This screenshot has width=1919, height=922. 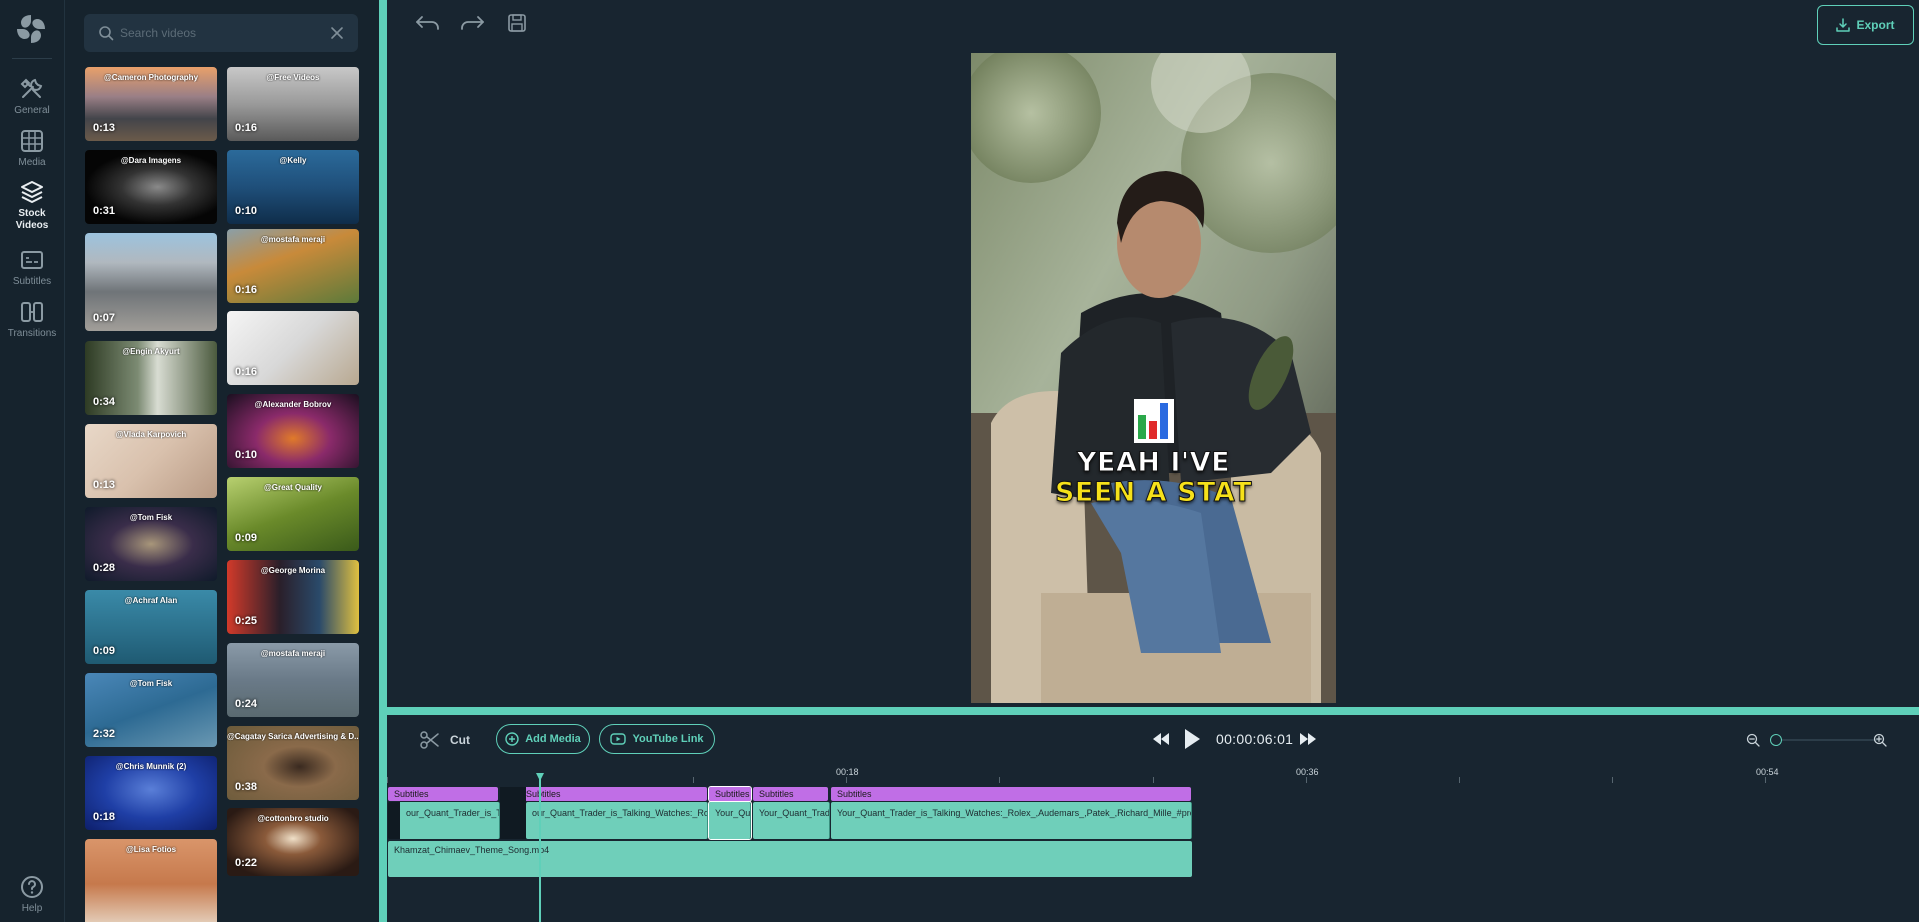 What do you see at coordinates (32, 205) in the screenshot?
I see `rail-item-stock-videos: Stock Videos` at bounding box center [32, 205].